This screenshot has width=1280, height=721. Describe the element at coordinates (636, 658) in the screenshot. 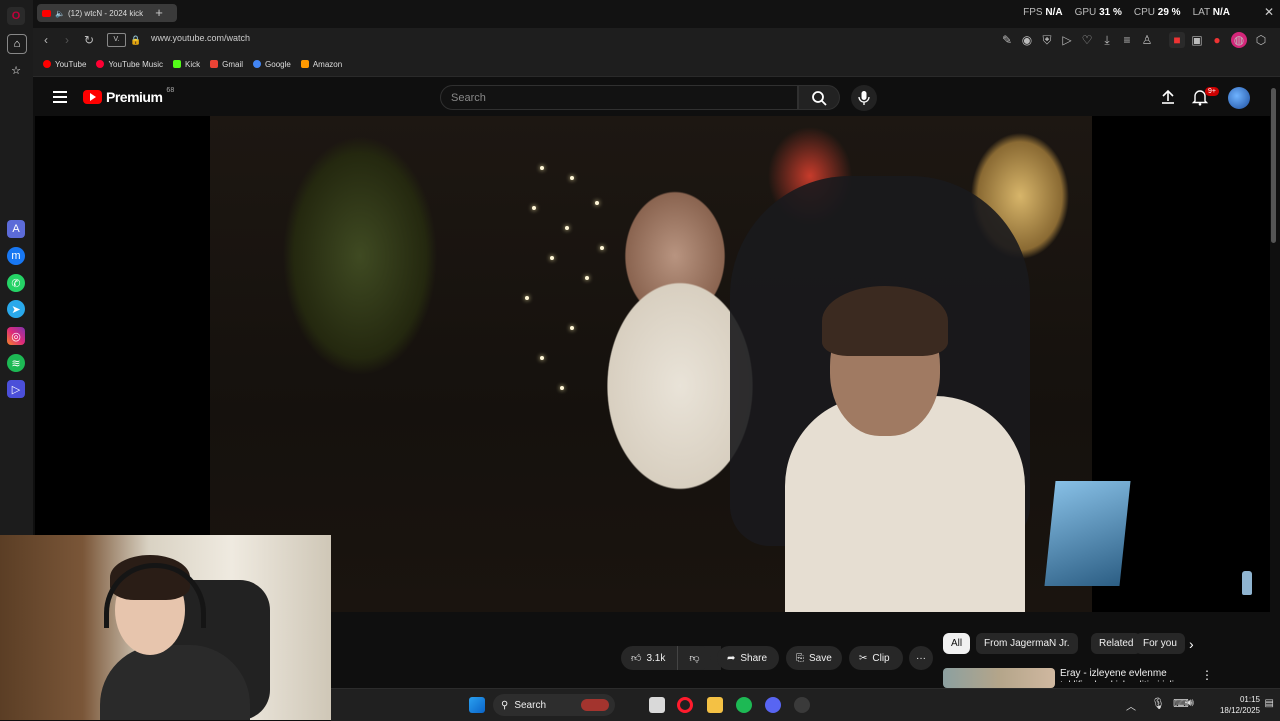

I see `thumbs-up-icon: 👍︎` at that location.